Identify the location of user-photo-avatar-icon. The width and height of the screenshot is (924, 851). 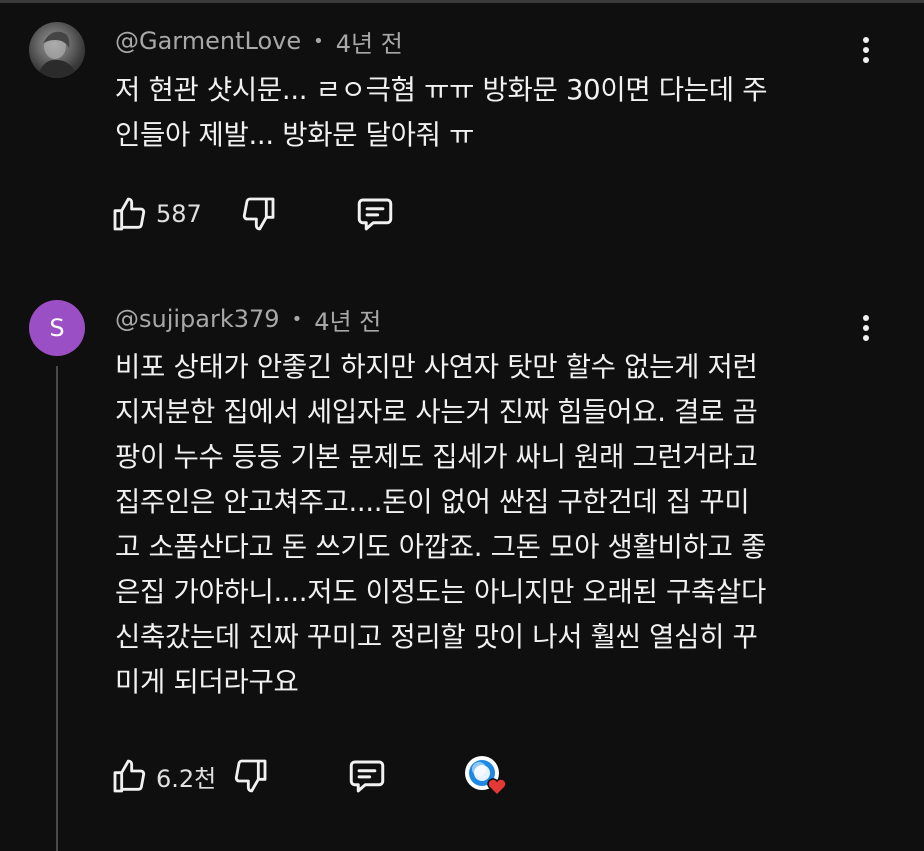
(58, 54).